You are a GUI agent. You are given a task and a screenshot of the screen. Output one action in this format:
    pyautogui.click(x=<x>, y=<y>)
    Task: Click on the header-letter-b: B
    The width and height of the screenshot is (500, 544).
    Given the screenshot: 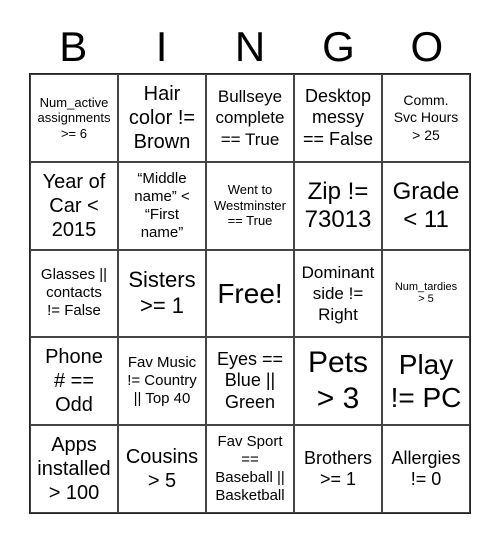 What is the action you would take?
    pyautogui.click(x=73, y=46)
    